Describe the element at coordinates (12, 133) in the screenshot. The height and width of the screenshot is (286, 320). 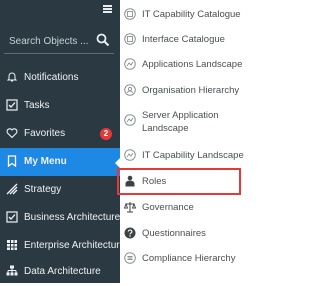
I see `heart-icon` at that location.